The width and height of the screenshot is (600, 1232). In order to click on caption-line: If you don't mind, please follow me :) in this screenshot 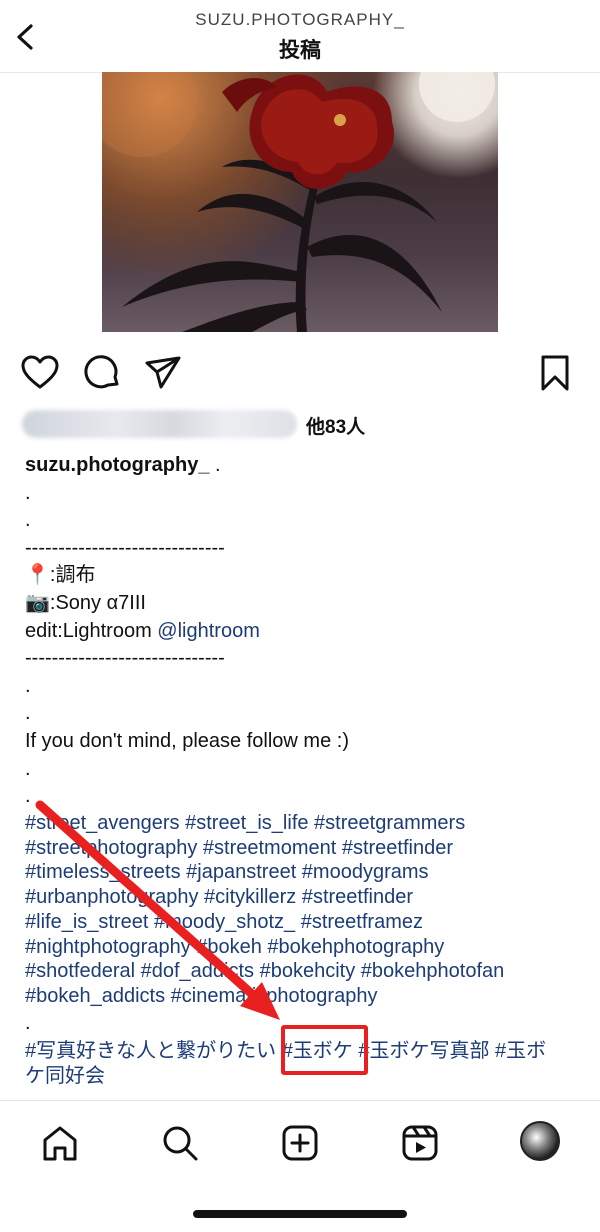, I will do `click(187, 740)`.